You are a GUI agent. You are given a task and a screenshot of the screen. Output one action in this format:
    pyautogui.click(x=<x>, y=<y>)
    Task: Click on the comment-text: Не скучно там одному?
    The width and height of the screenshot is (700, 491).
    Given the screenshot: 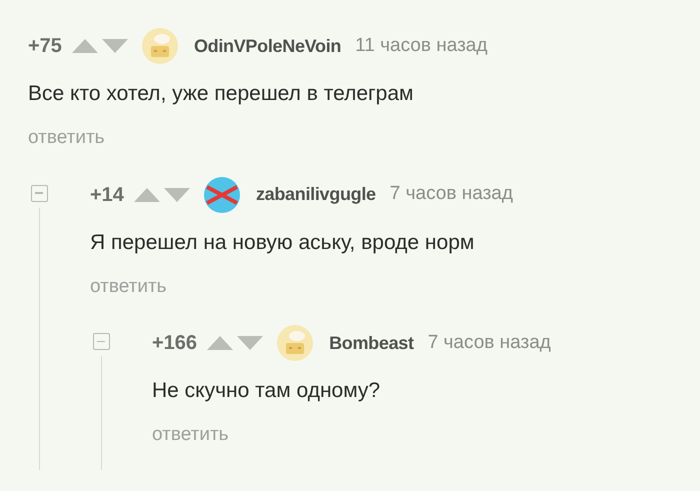 What is the action you would take?
    pyautogui.click(x=267, y=391)
    